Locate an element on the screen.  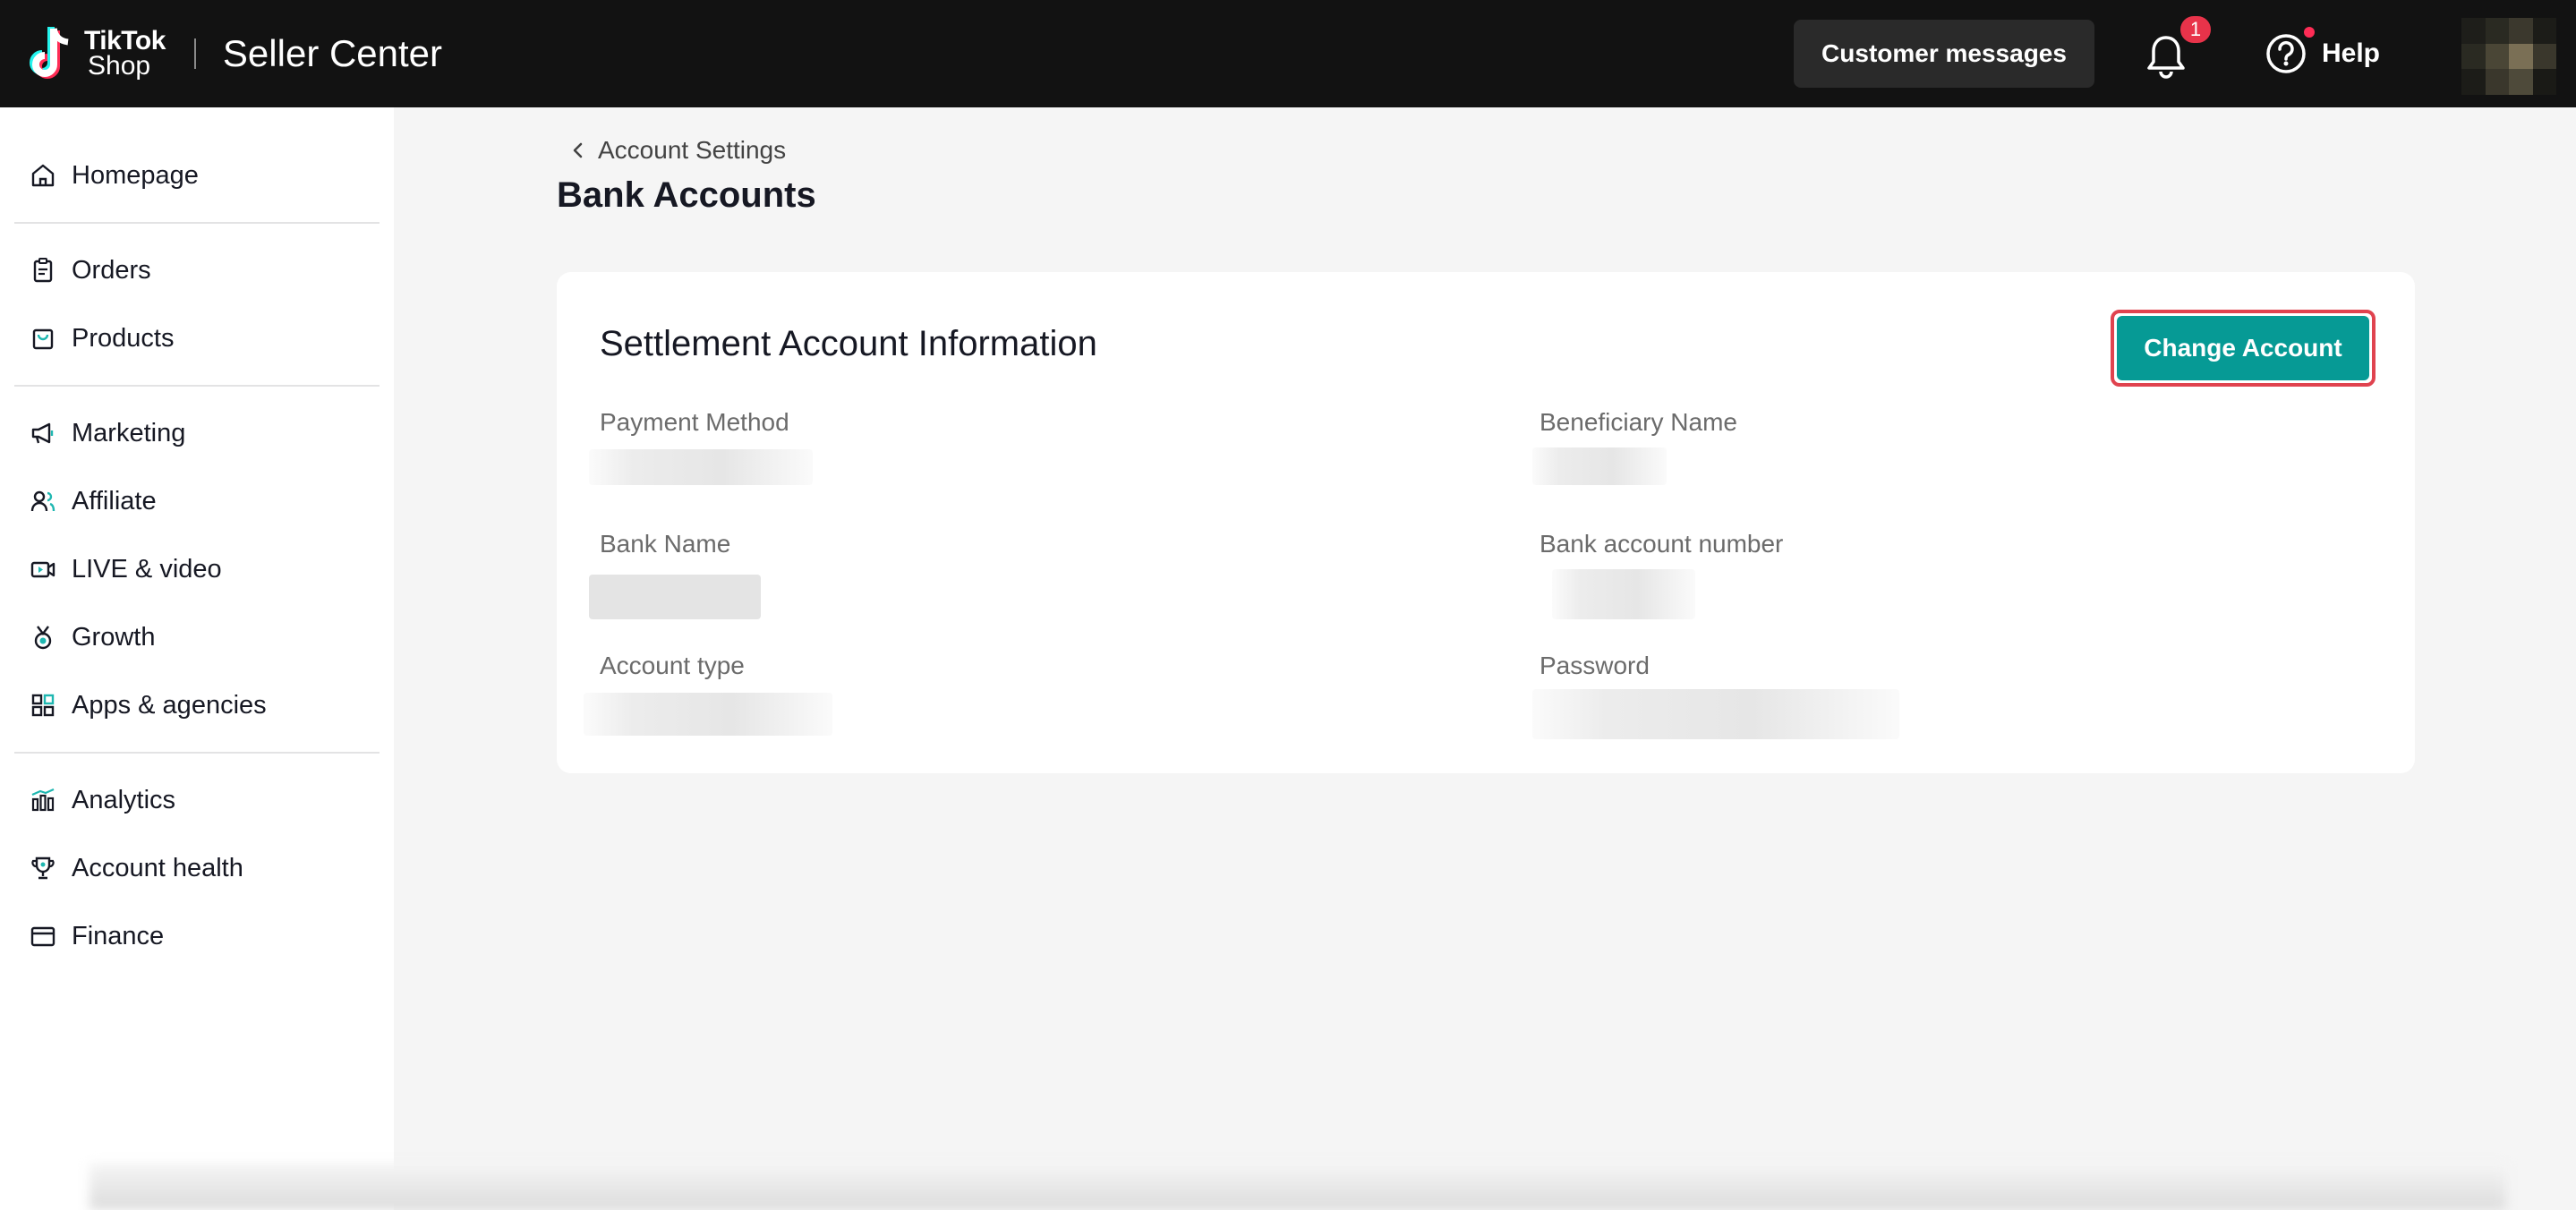
sidebar-item-label: Growth is located at coordinates (114, 637).